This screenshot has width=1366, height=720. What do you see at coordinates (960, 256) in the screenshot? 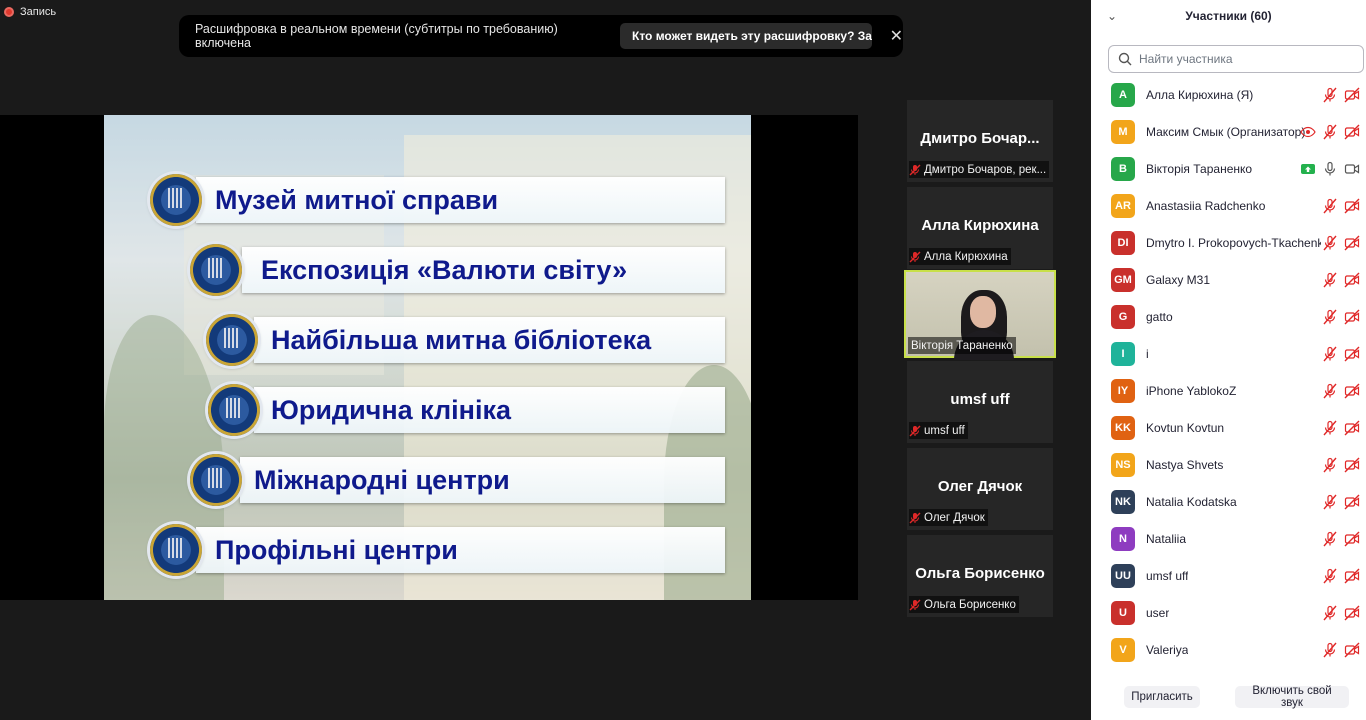
I see `tile-label: Алла Кирюхина` at bounding box center [960, 256].